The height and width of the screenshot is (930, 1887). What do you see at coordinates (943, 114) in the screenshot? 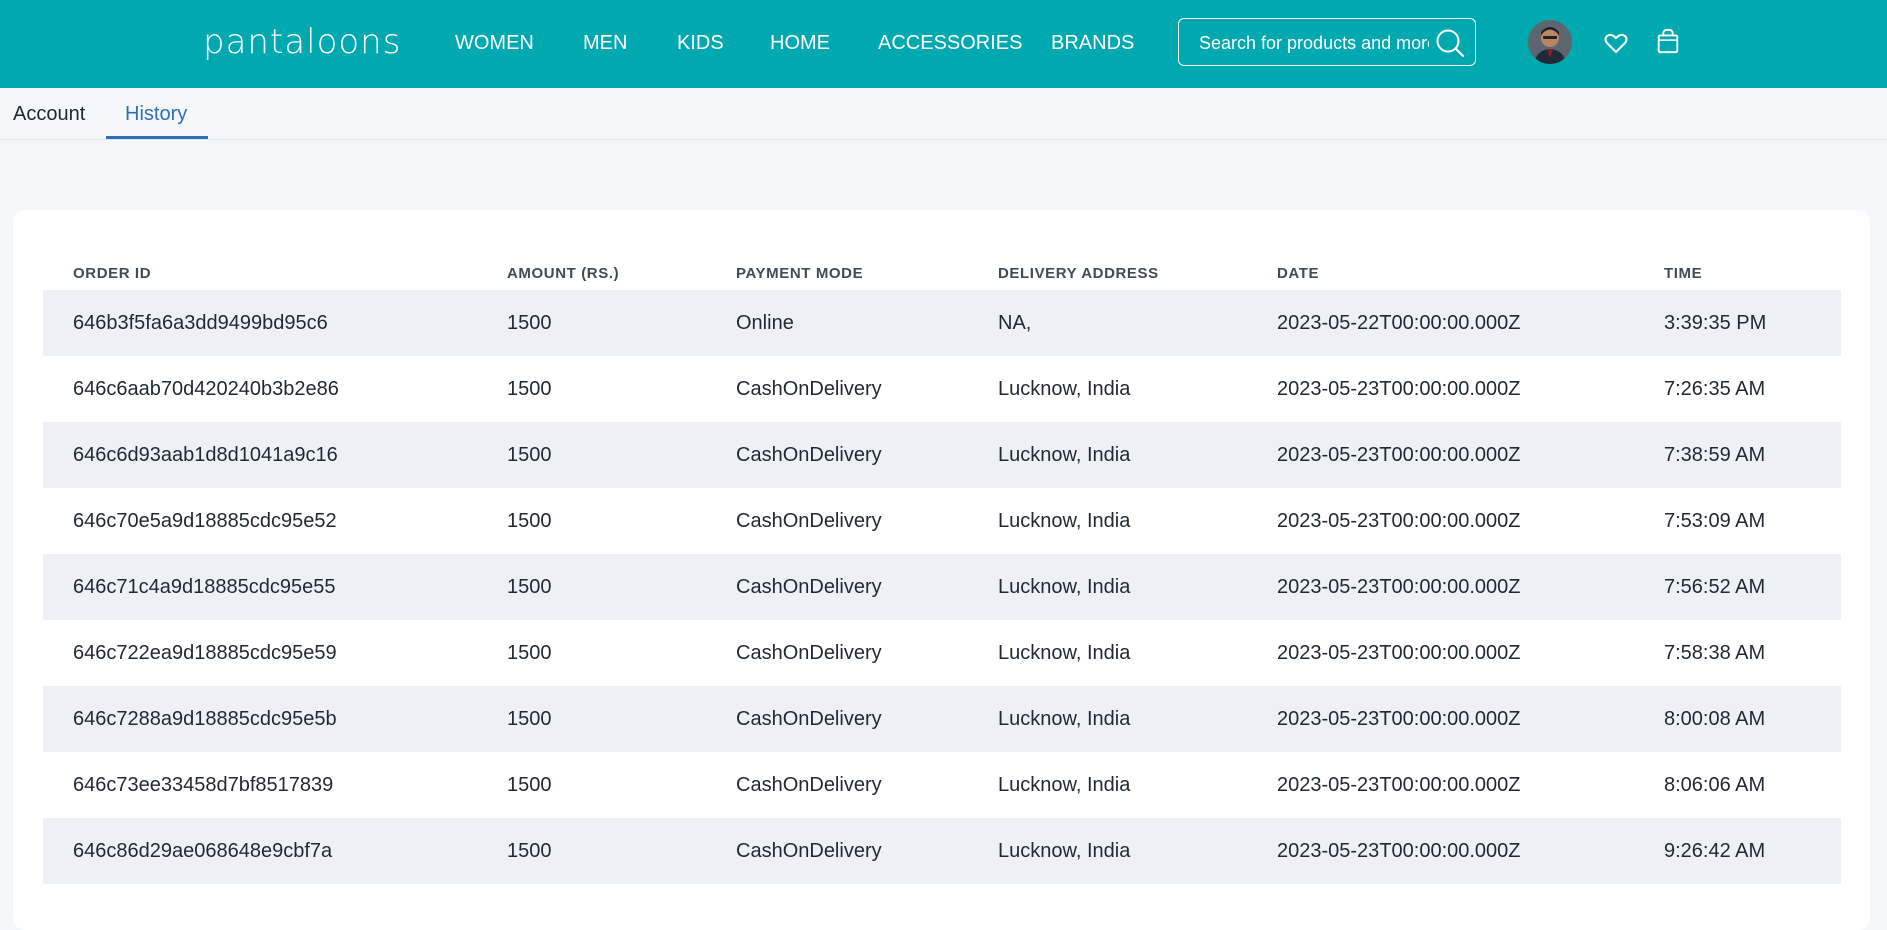
I see `account-tabs: Account History` at bounding box center [943, 114].